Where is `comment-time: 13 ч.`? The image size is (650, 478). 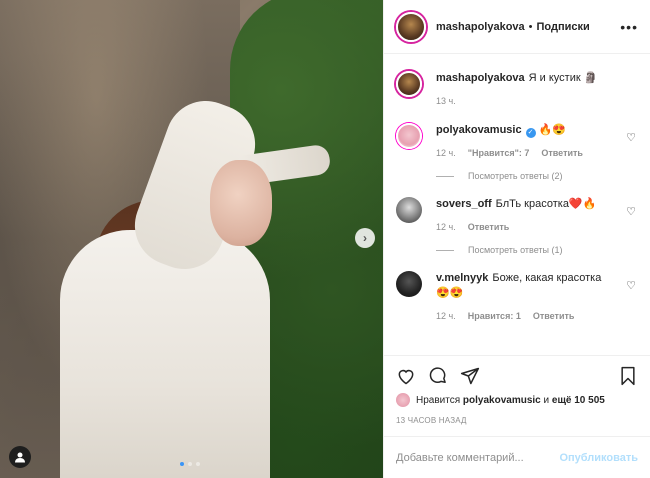 comment-time: 13 ч. is located at coordinates (446, 101).